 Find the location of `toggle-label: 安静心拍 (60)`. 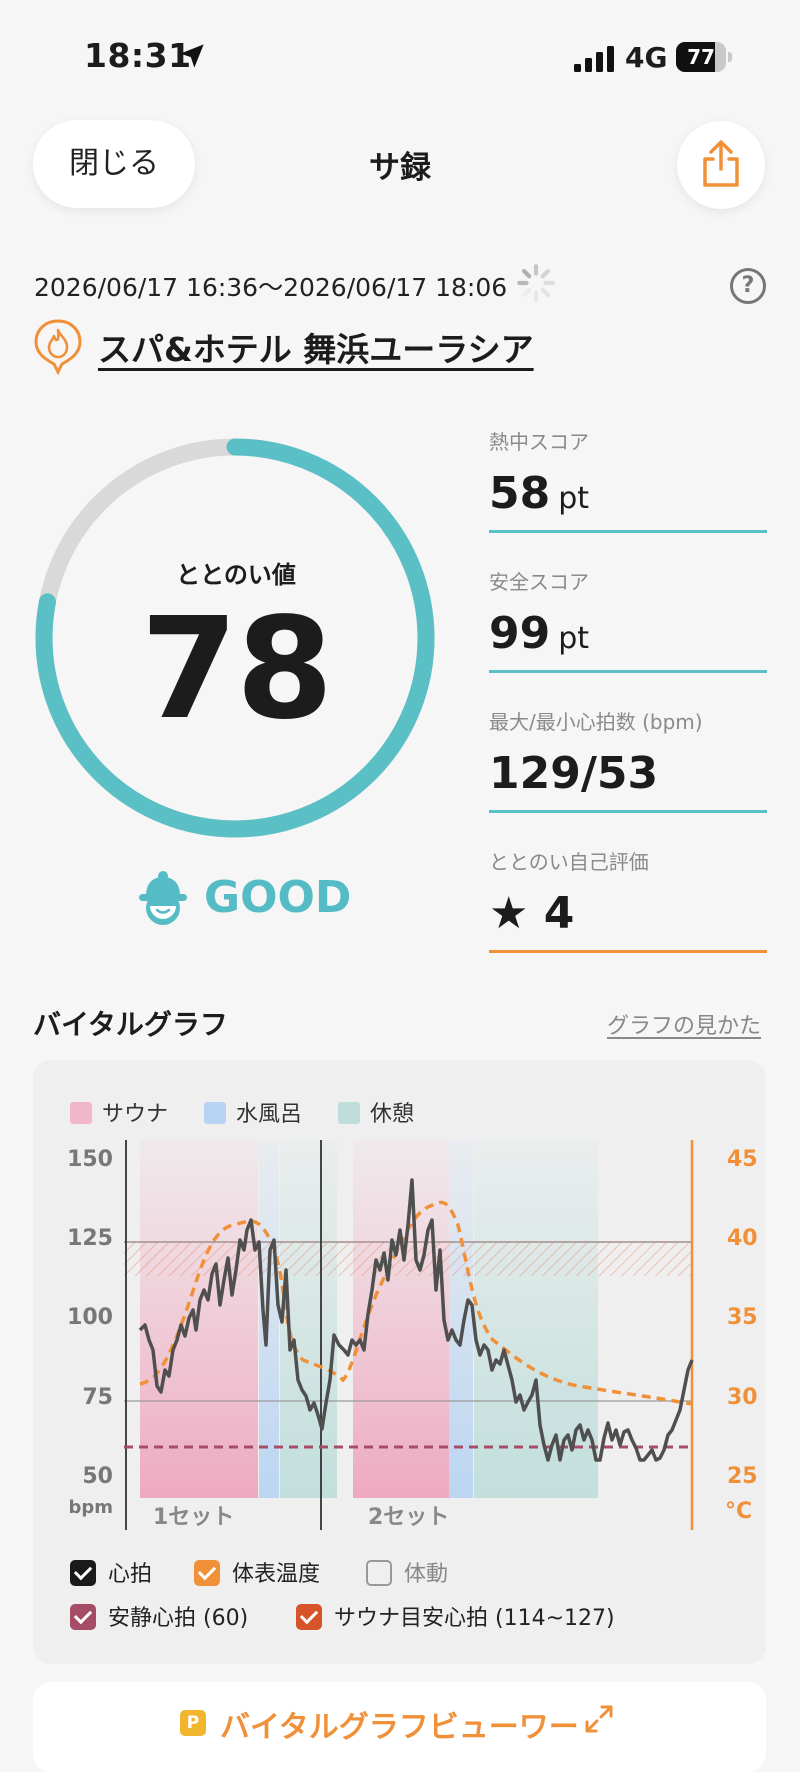

toggle-label: 安静心拍 (60) is located at coordinates (178, 1618).